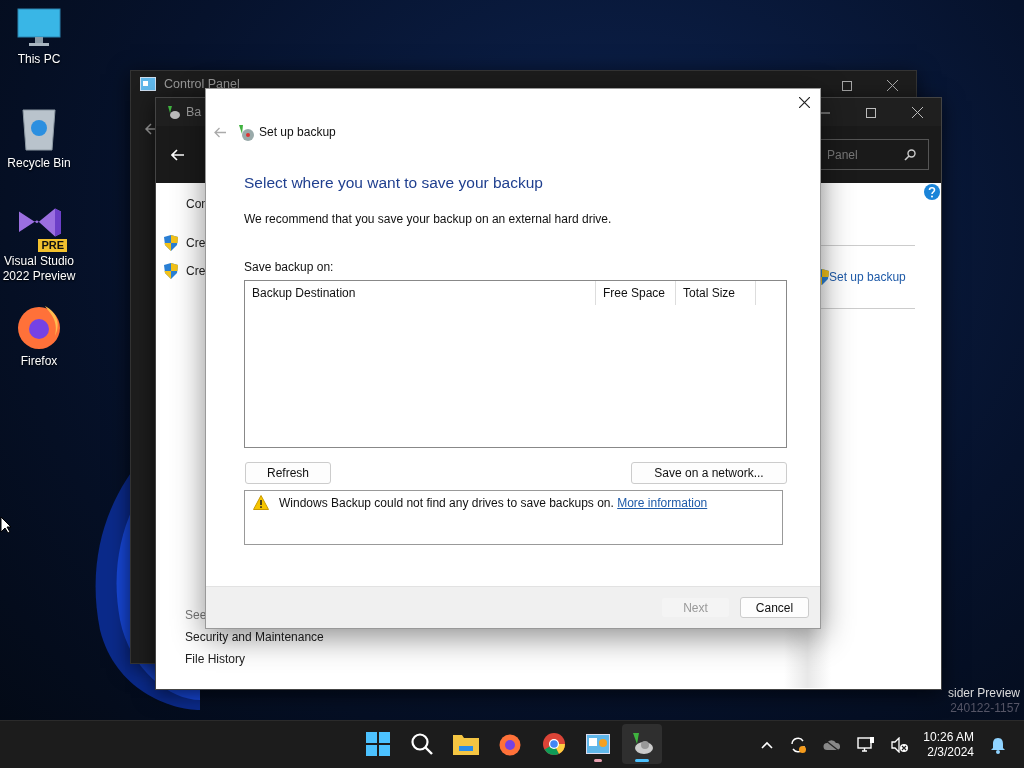 The image size is (1024, 768). I want to click on preview-badge: PRE, so click(52, 245).